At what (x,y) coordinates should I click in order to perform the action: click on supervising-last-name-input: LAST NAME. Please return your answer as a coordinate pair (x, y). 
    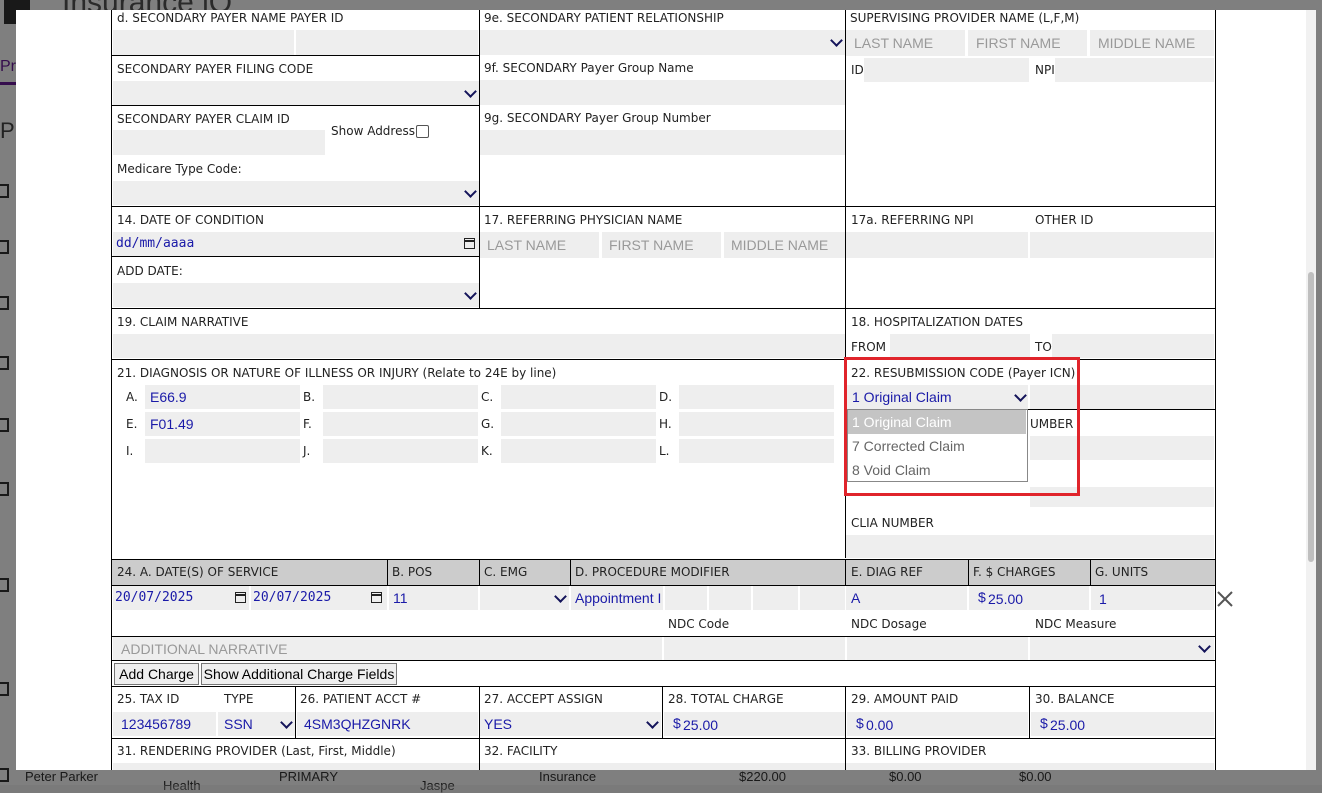
    Looking at the image, I should click on (905, 43).